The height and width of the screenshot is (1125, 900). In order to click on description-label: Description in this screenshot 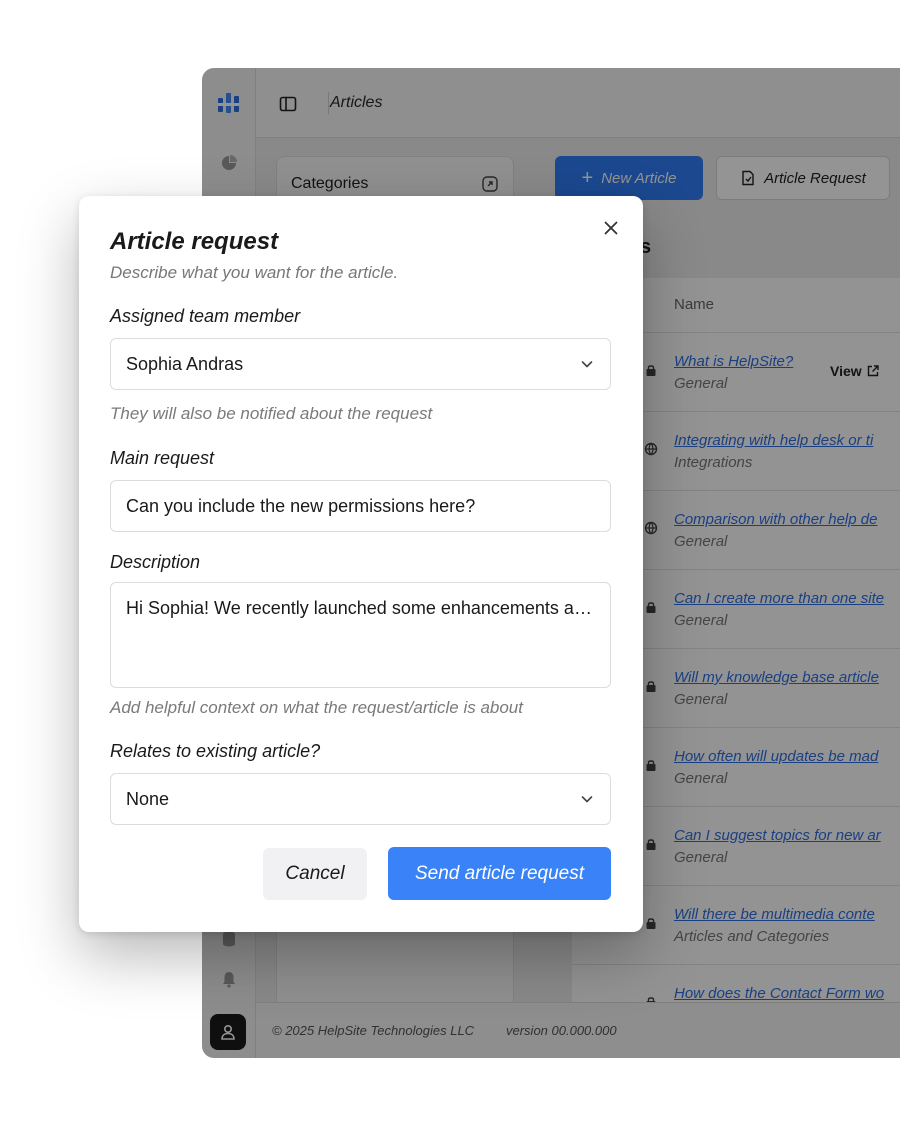, I will do `click(155, 562)`.